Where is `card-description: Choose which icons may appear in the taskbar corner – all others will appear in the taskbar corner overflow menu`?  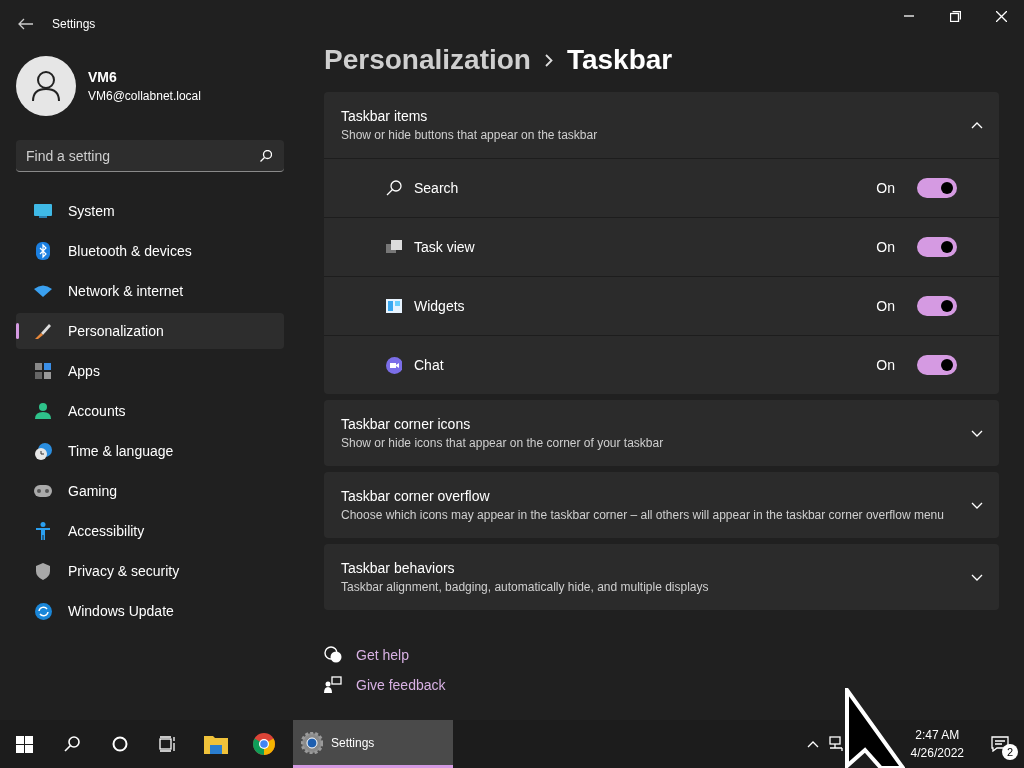
card-description: Choose which icons may appear in the taskbar corner – all others will appear in the taskbar corner overflow menu is located at coordinates (643, 515).